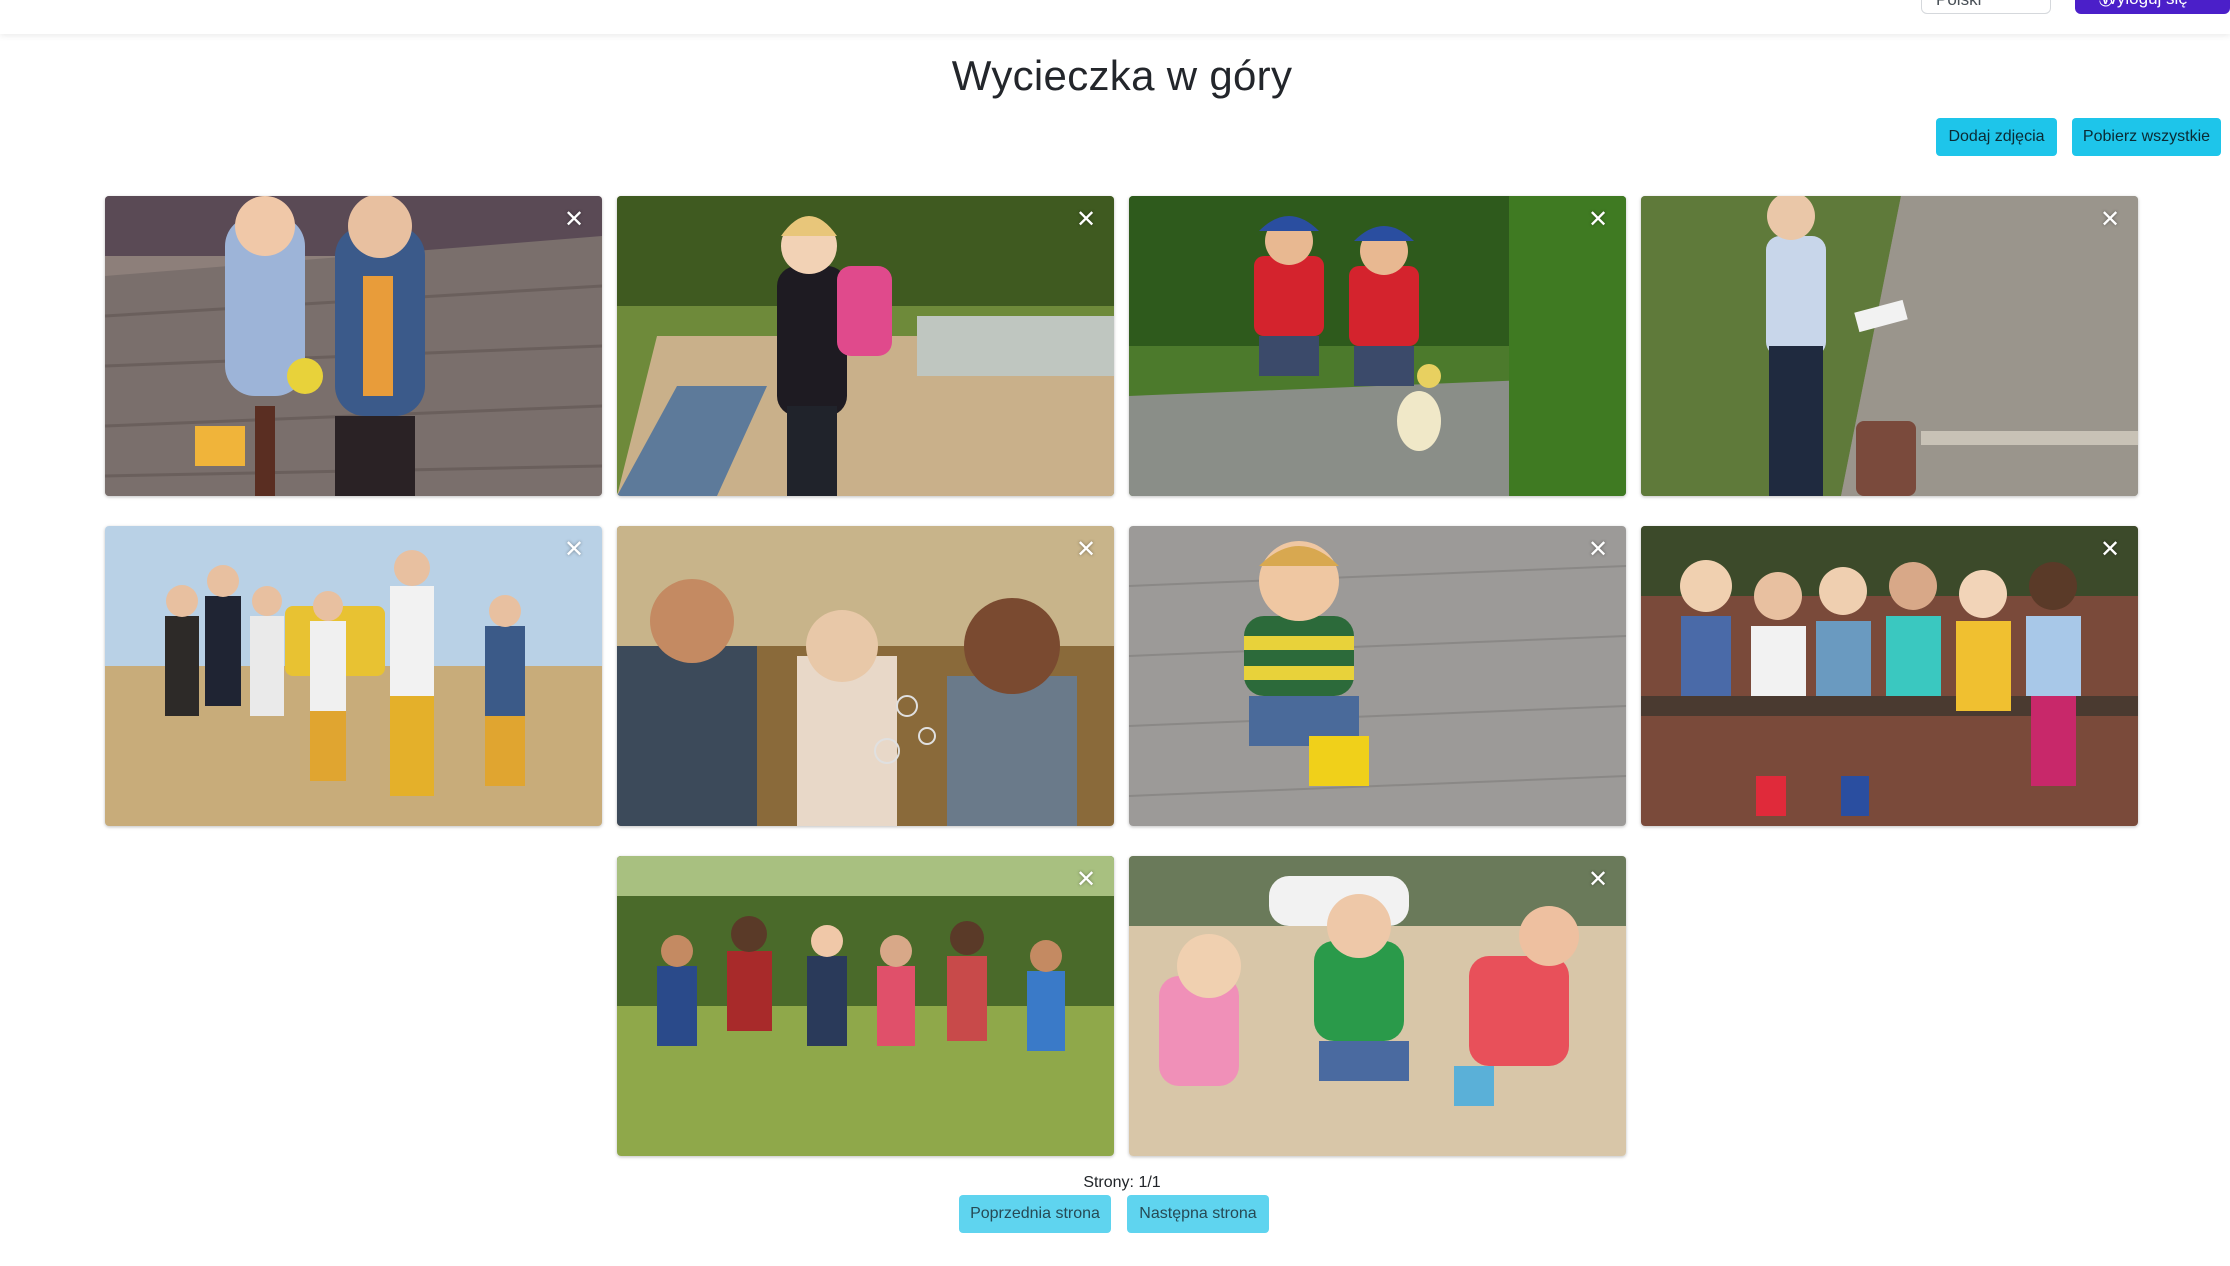 The height and width of the screenshot is (1266, 2230). What do you see at coordinates (1996, 137) in the screenshot?
I see `add-photos-button: Dodaj zdjęcia` at bounding box center [1996, 137].